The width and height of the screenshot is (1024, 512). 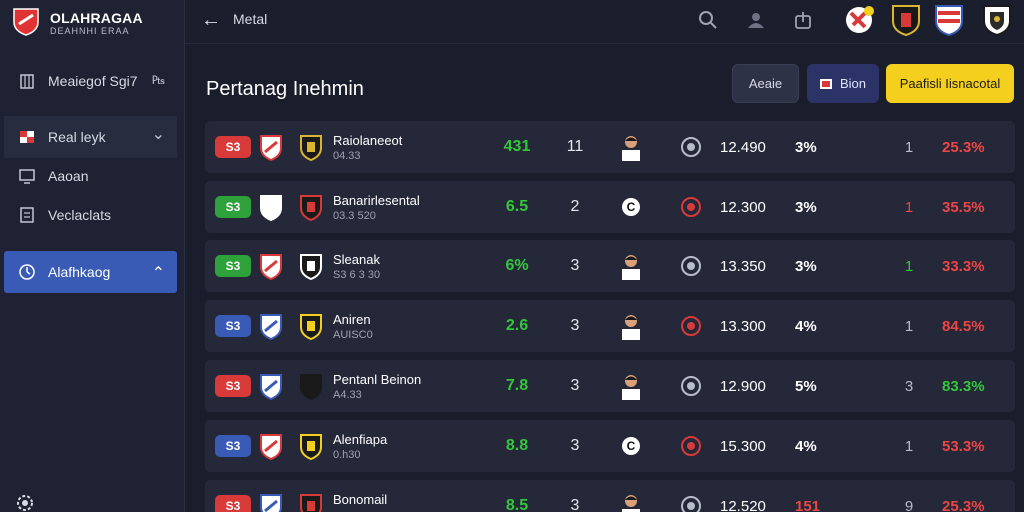 What do you see at coordinates (517, 146) in the screenshot?
I see `odds-value: 431` at bounding box center [517, 146].